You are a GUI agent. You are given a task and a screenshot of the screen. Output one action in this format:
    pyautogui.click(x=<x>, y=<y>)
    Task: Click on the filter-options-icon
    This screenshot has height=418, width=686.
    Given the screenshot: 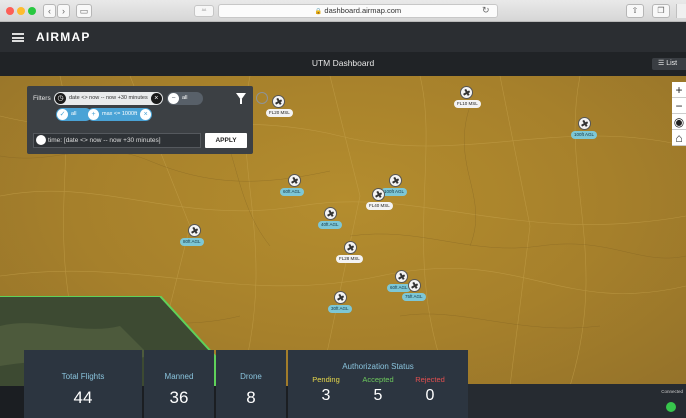 What is the action you would take?
    pyautogui.click(x=262, y=98)
    